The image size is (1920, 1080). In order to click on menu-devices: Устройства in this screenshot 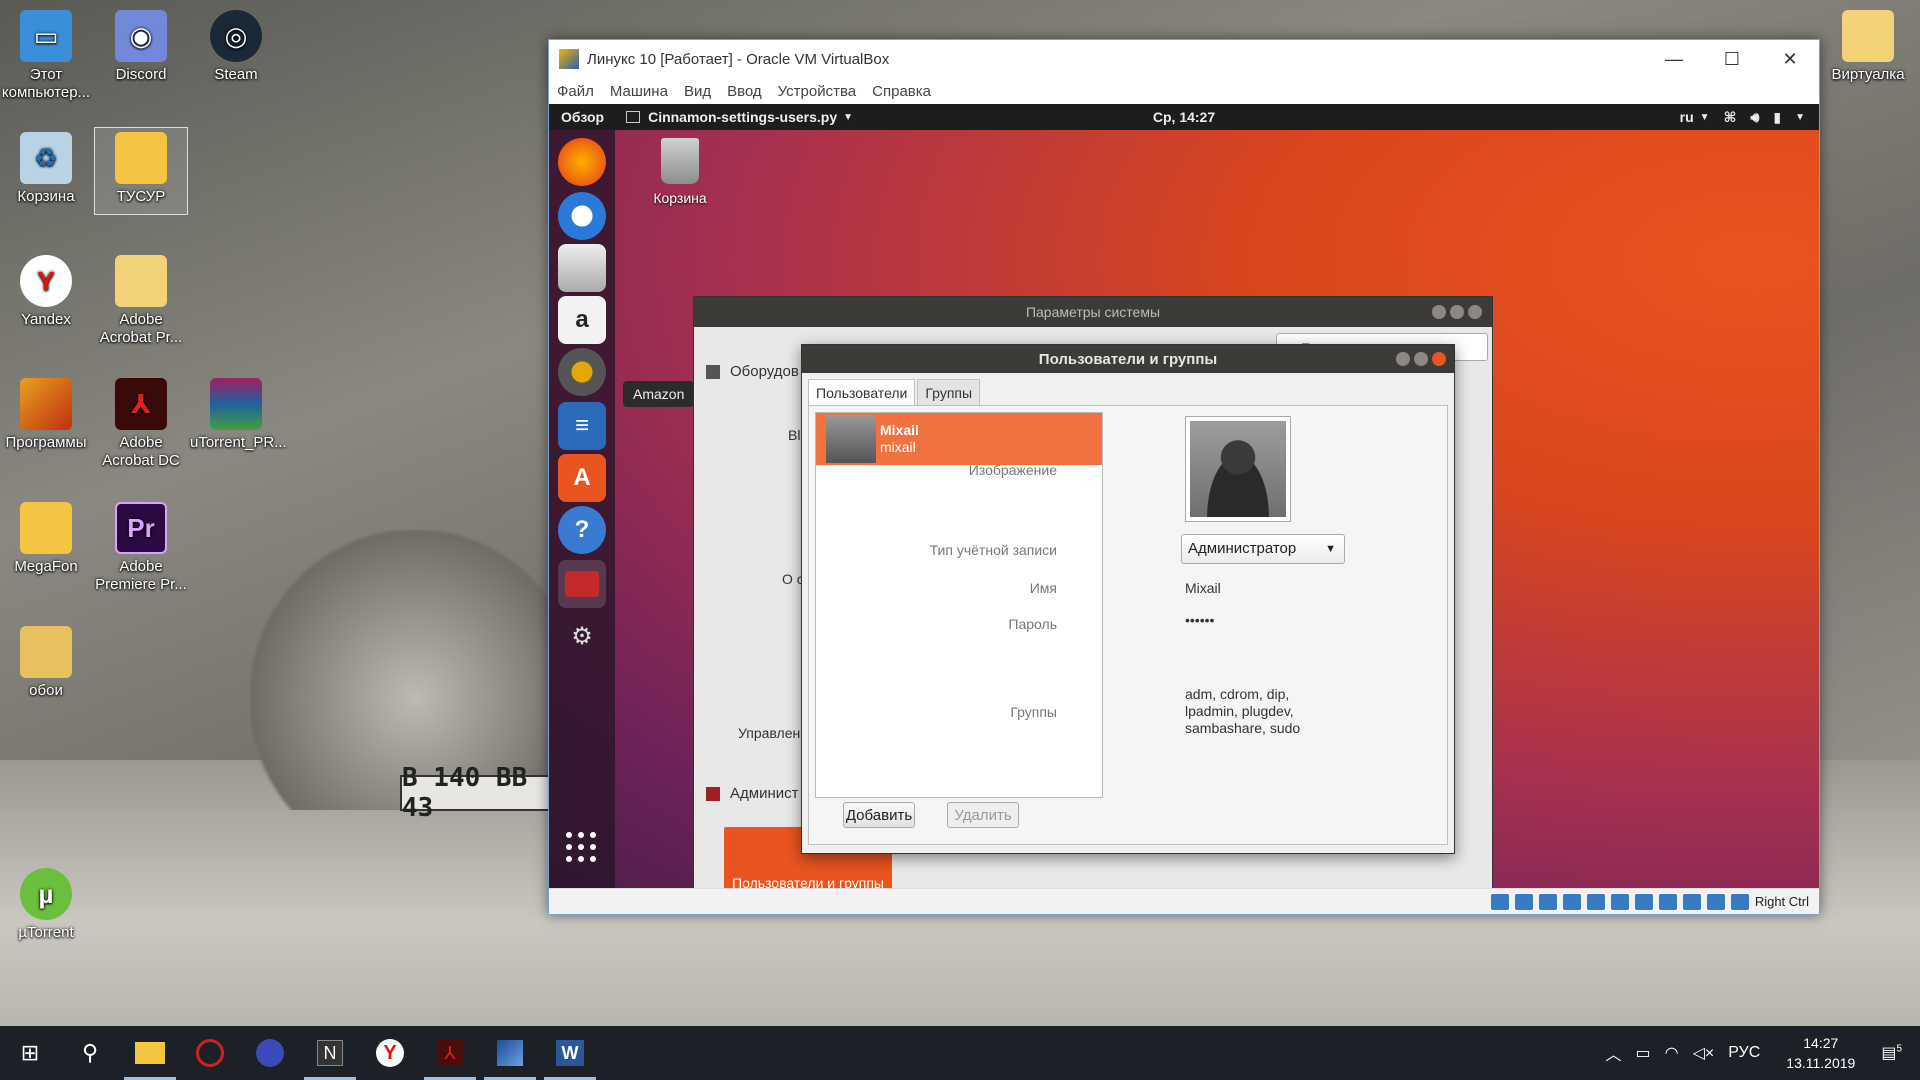, I will do `click(817, 91)`.